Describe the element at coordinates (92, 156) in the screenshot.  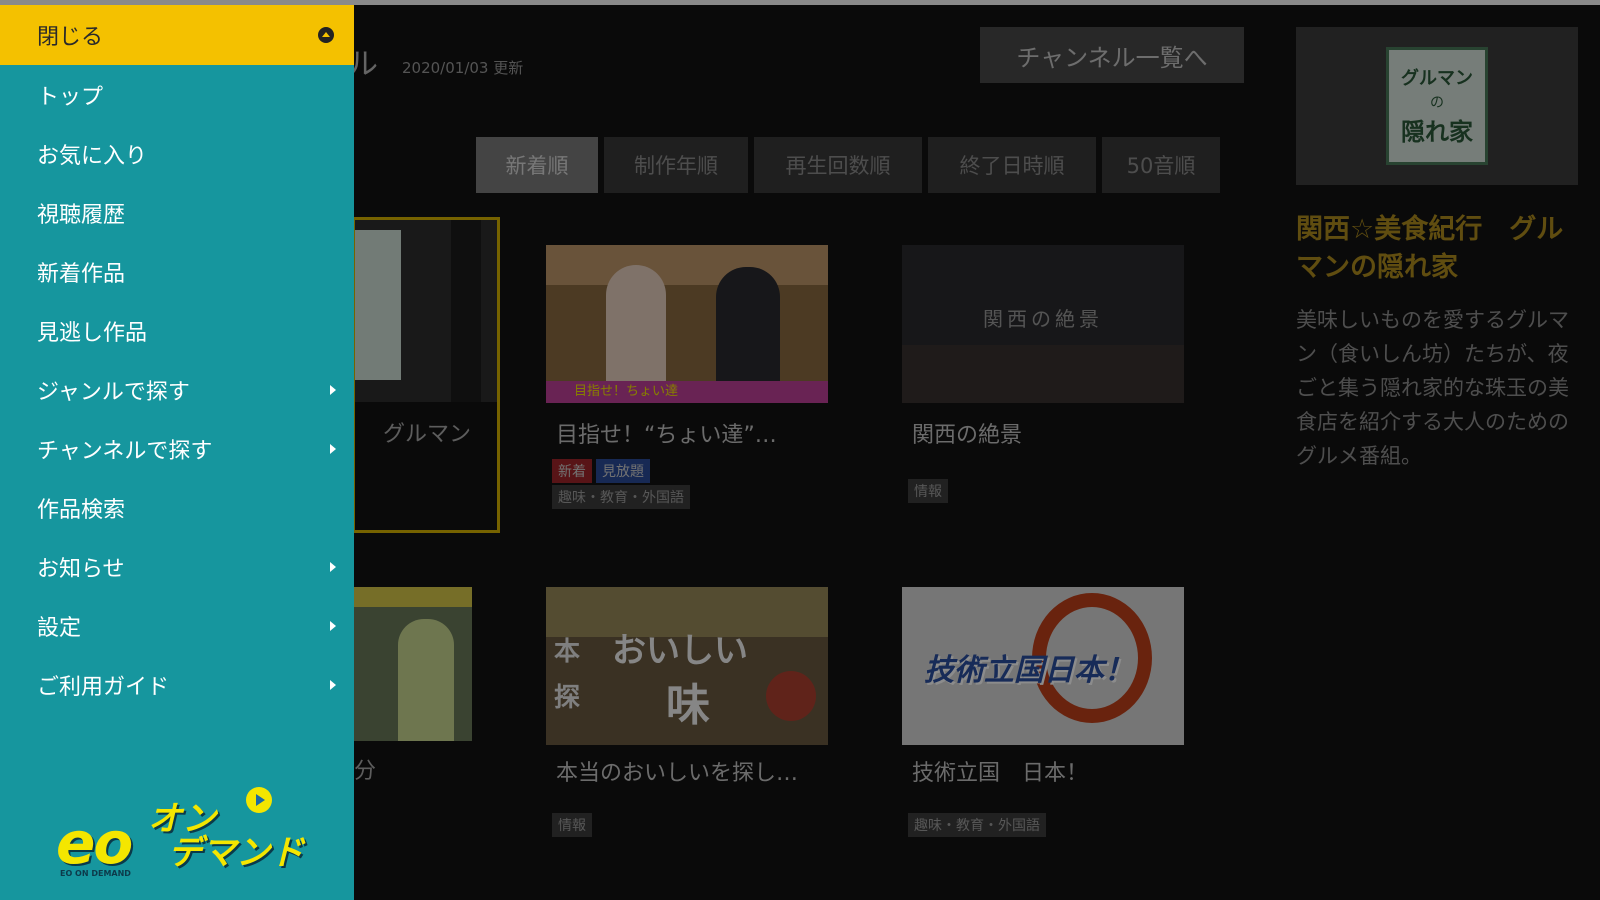
I see `menu-item-label: お気に入り` at that location.